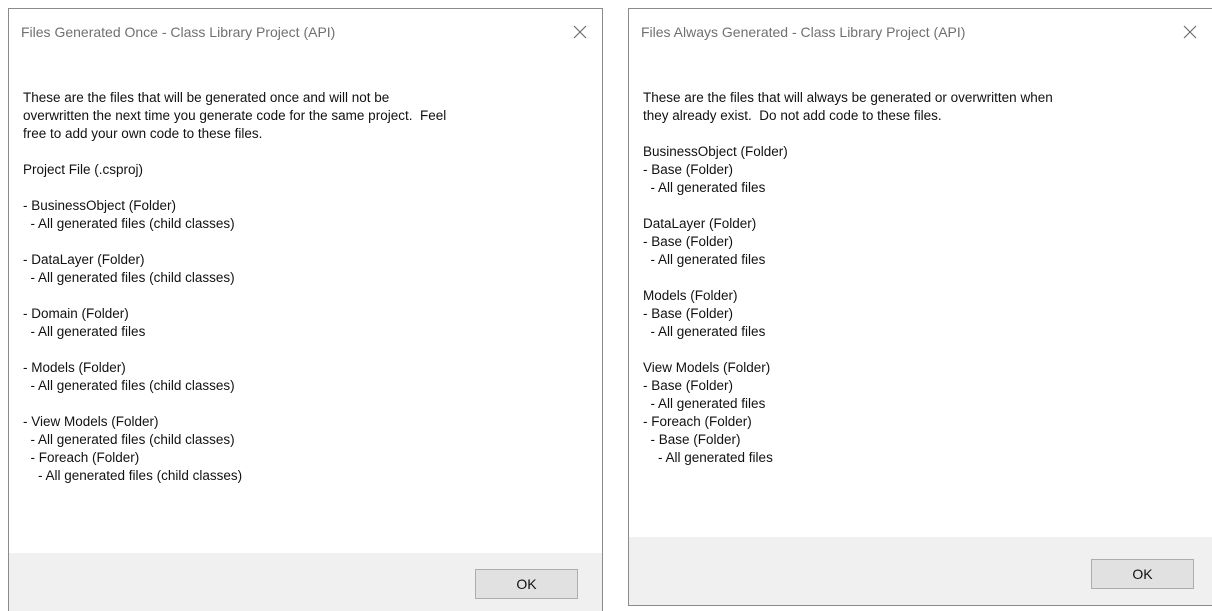 This screenshot has width=1212, height=611. I want to click on message-line: Project File (.csproj), so click(83, 169).